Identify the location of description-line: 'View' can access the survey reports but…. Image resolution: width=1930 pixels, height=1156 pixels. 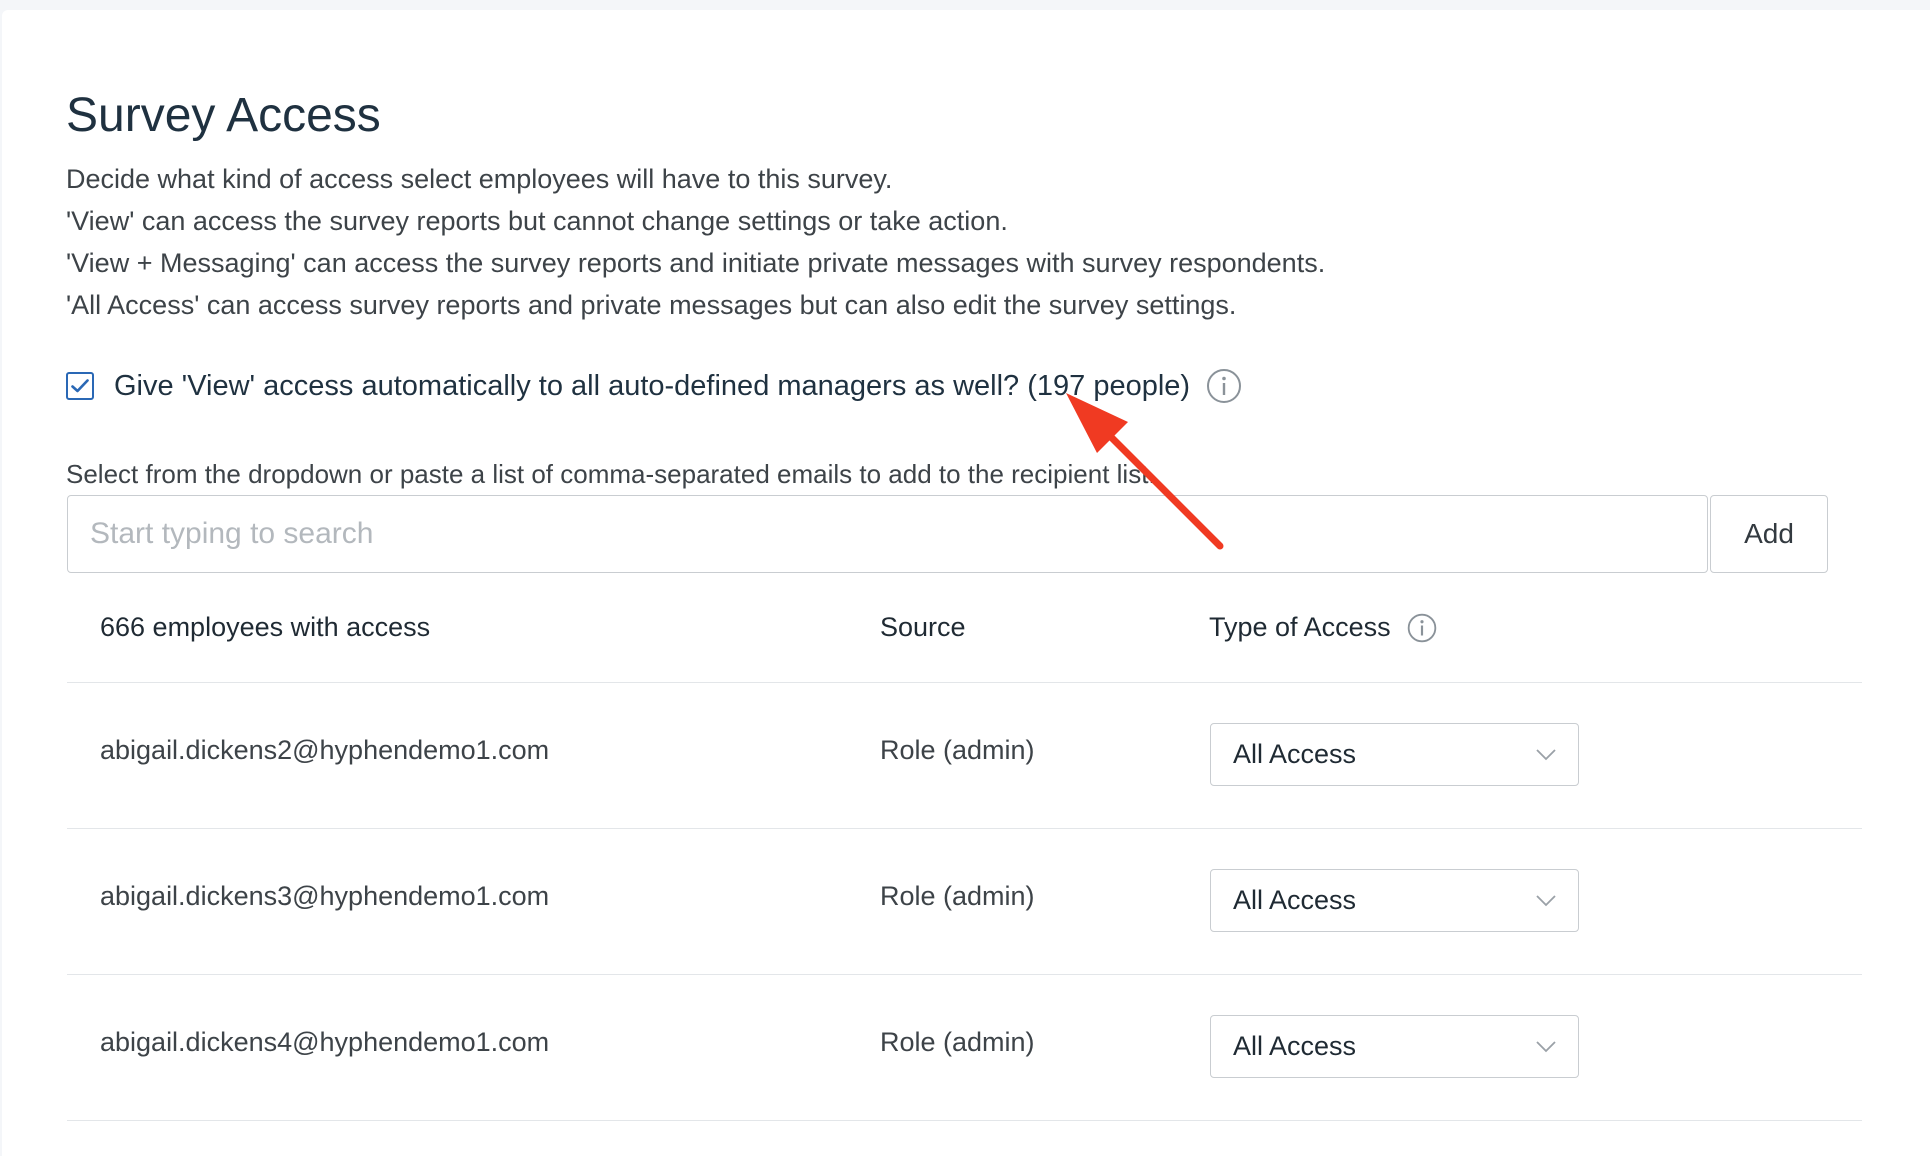
(537, 221).